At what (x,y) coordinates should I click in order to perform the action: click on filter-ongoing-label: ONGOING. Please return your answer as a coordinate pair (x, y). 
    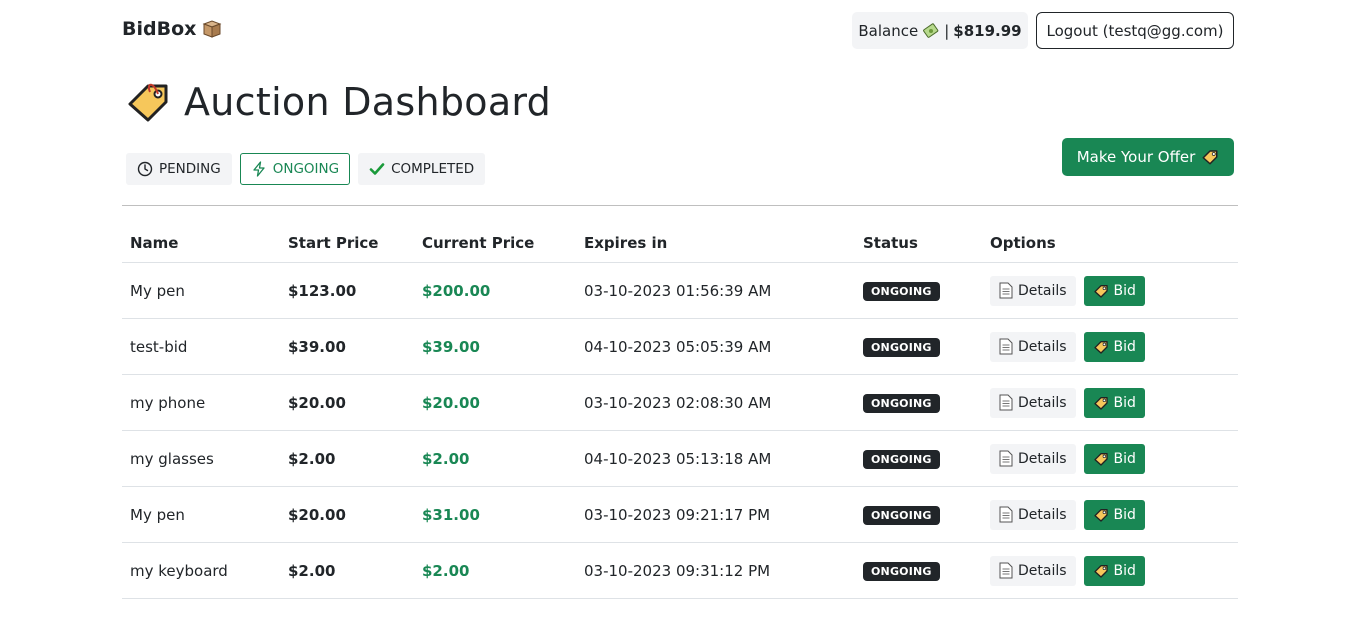
    Looking at the image, I should click on (306, 169).